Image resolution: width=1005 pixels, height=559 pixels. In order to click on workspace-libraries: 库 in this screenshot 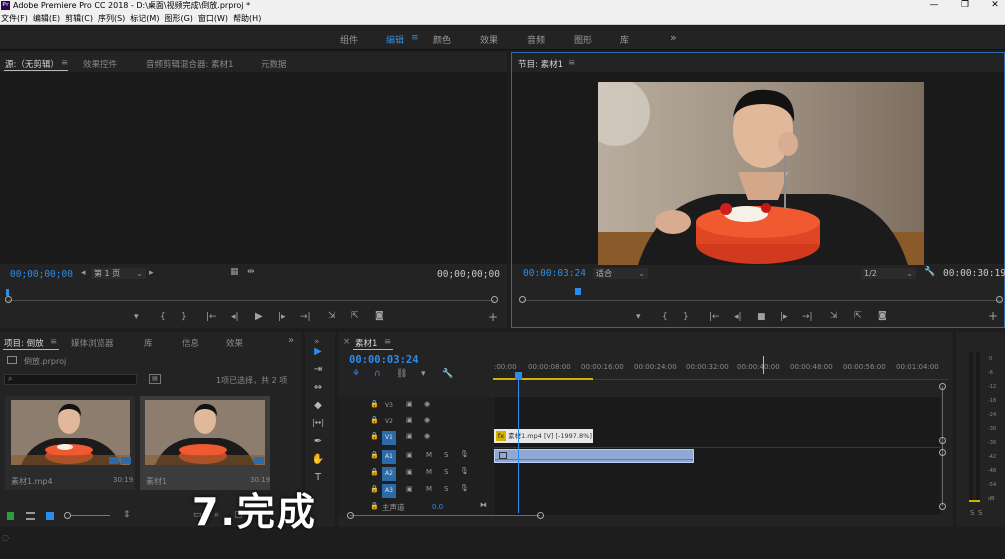, I will do `click(624, 39)`.